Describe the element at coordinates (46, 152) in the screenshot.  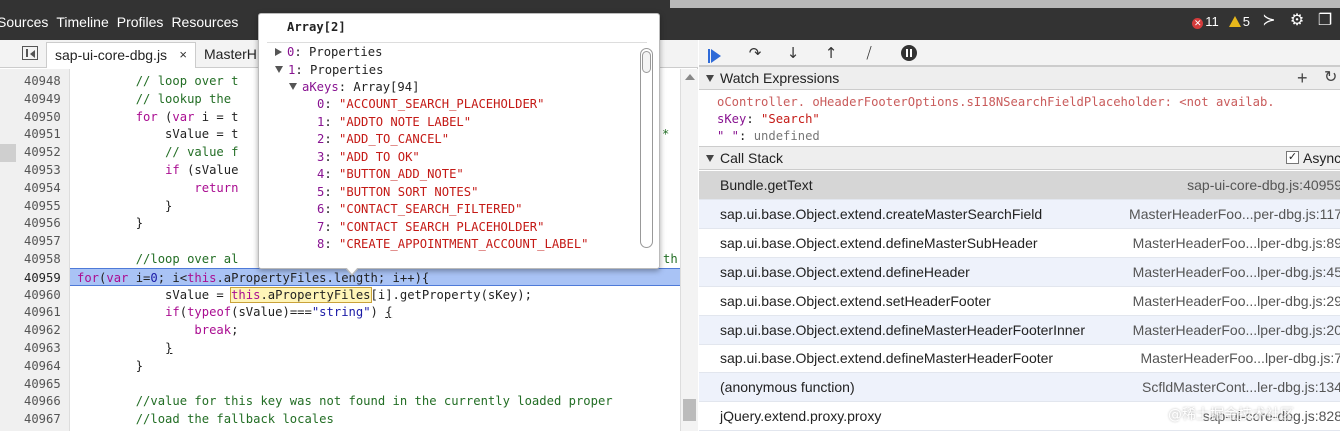
I see `line-number: 40952` at that location.